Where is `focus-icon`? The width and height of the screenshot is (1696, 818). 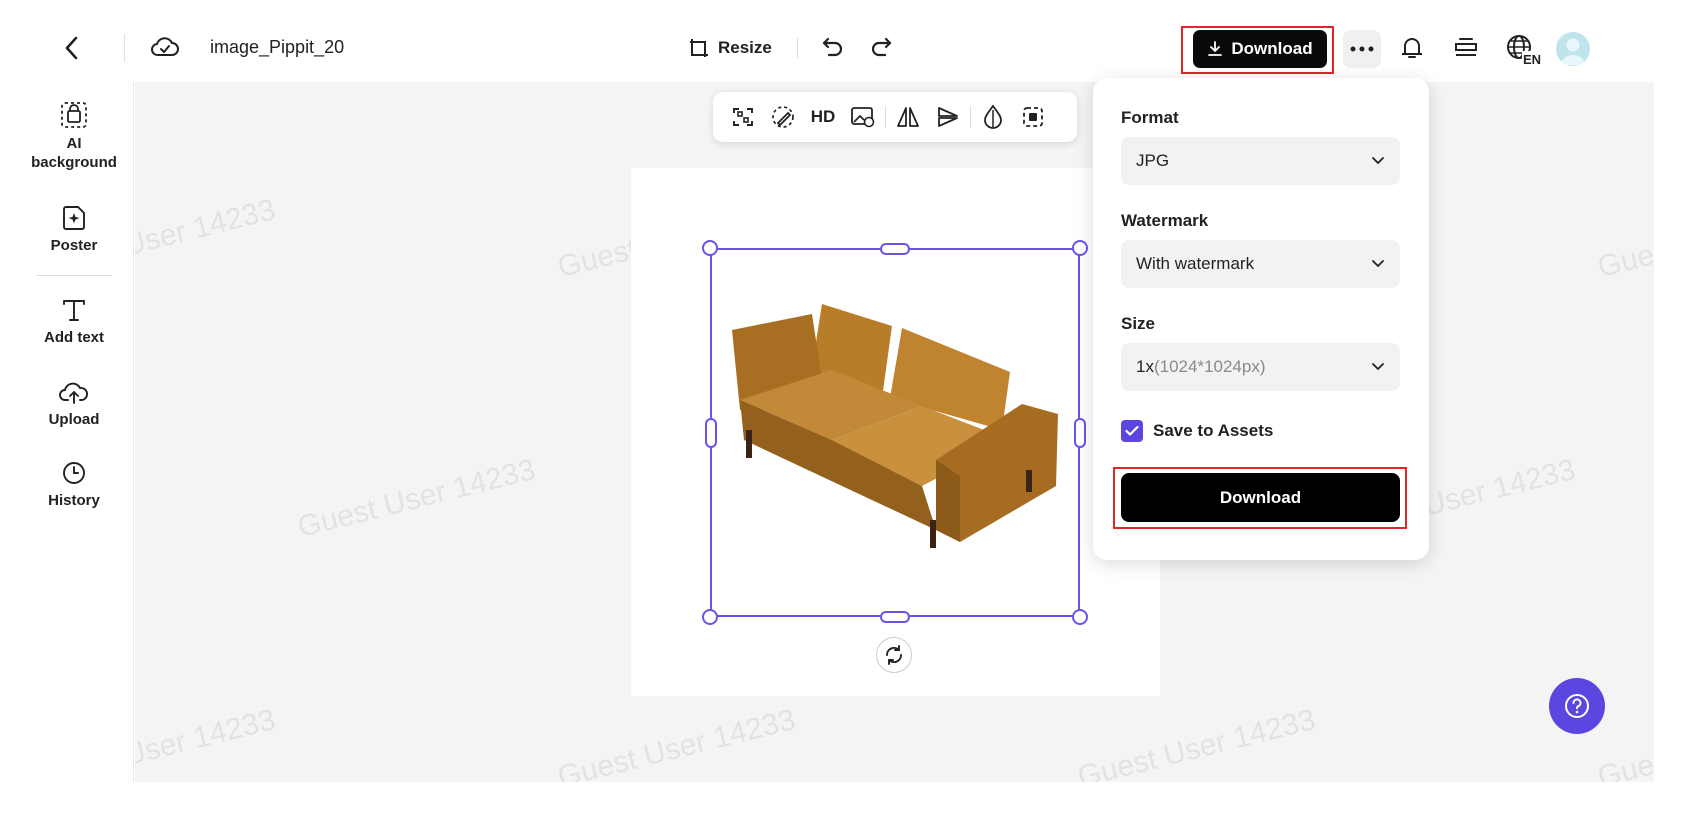
focus-icon is located at coordinates (1033, 117).